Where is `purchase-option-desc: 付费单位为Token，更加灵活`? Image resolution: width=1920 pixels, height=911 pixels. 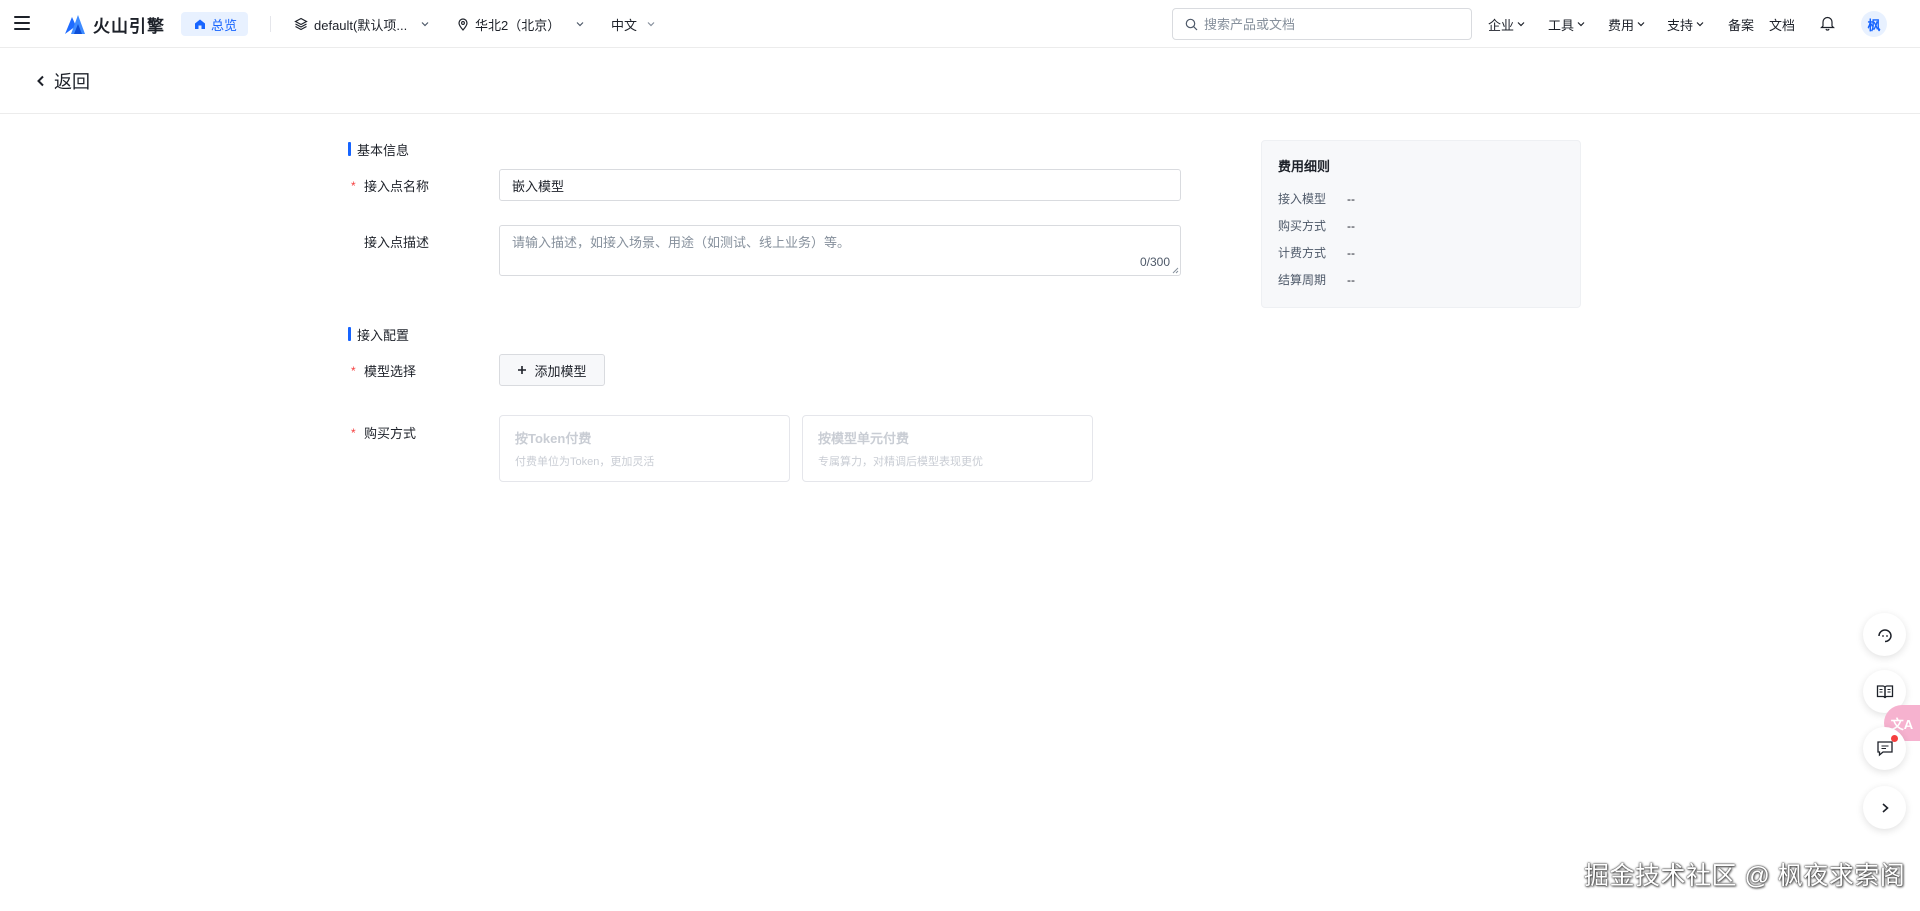
purchase-option-desc: 付费单位为Token，更加灵活 is located at coordinates (585, 462).